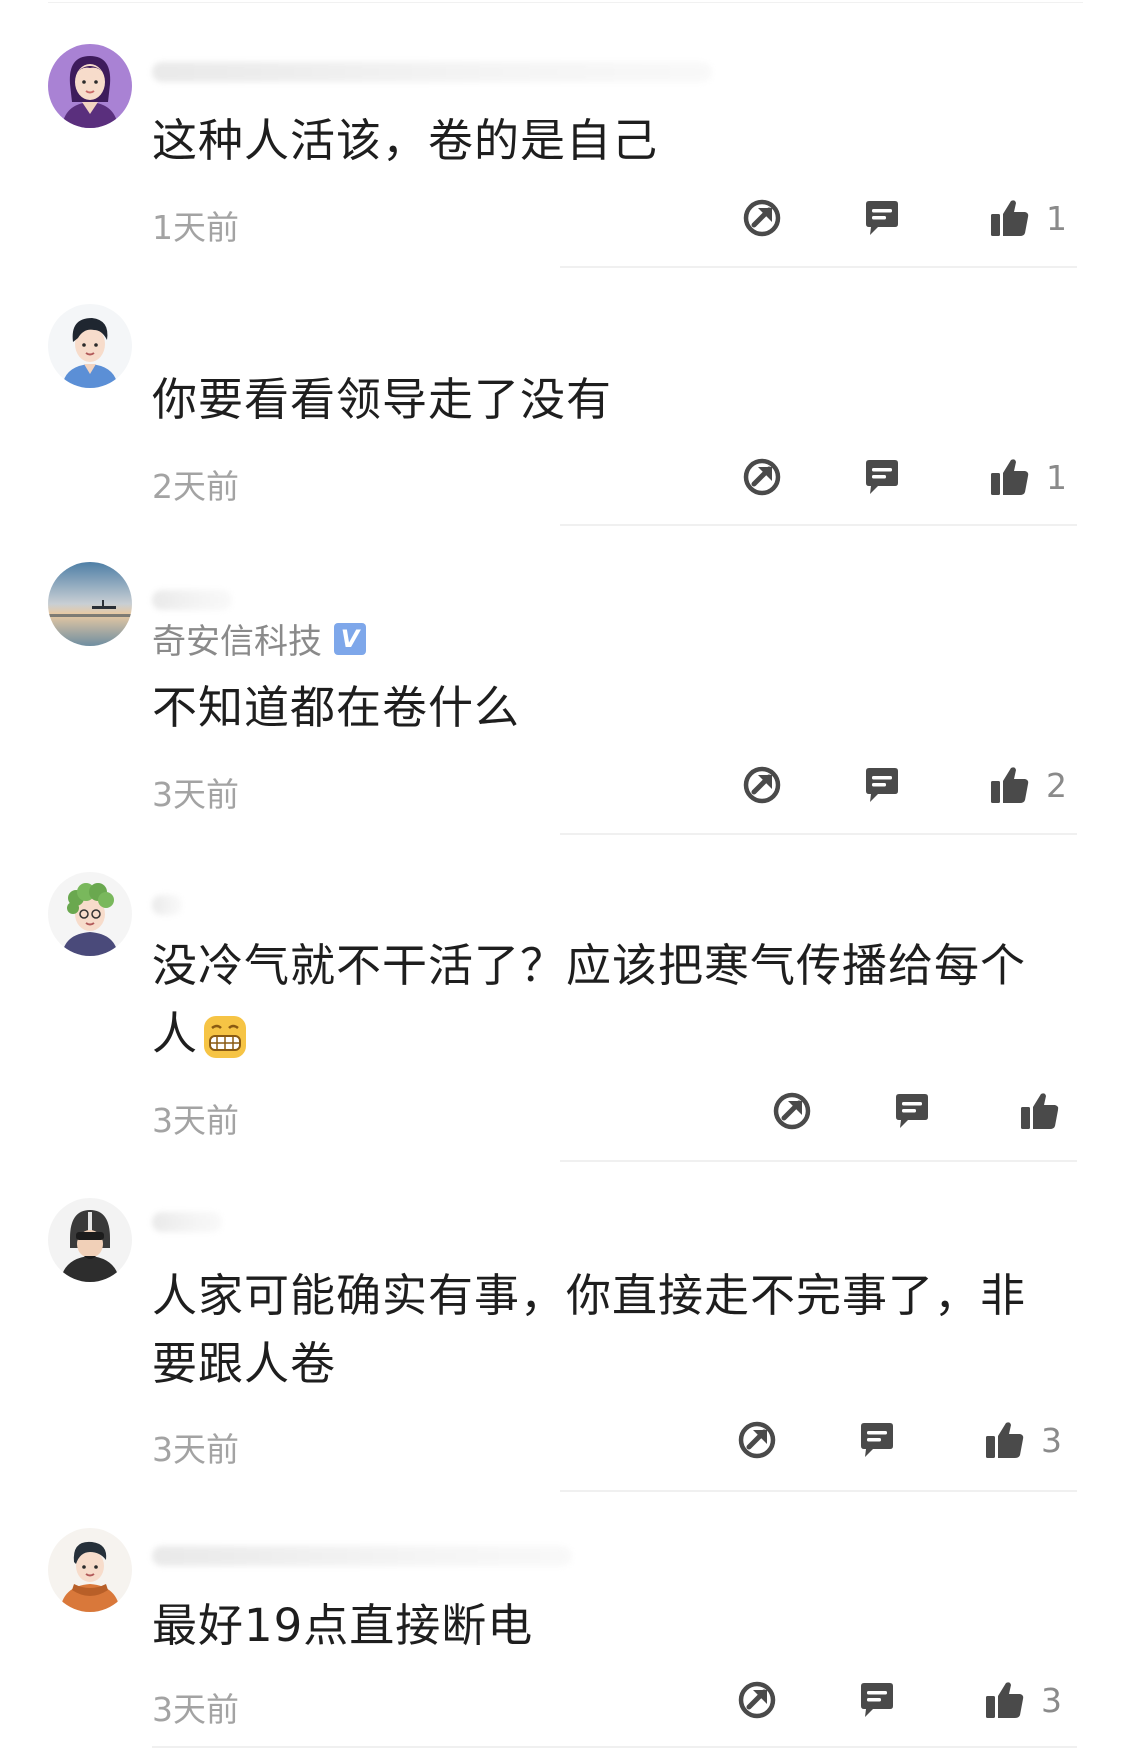  What do you see at coordinates (343, 1625) in the screenshot?
I see `comment-text: 最好19点直接断电` at bounding box center [343, 1625].